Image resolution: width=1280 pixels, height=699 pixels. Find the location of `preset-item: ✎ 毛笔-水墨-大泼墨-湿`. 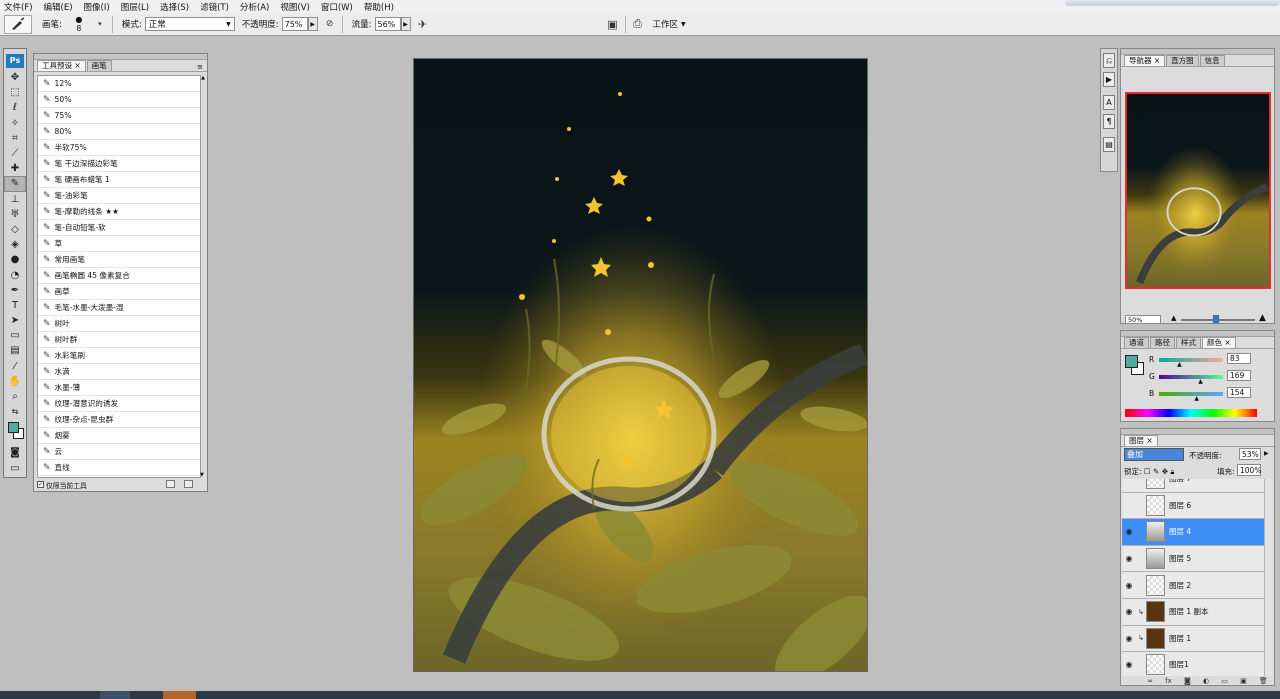

preset-item: ✎ 毛笔-水墨-大泼墨-湿 is located at coordinates (119, 308).